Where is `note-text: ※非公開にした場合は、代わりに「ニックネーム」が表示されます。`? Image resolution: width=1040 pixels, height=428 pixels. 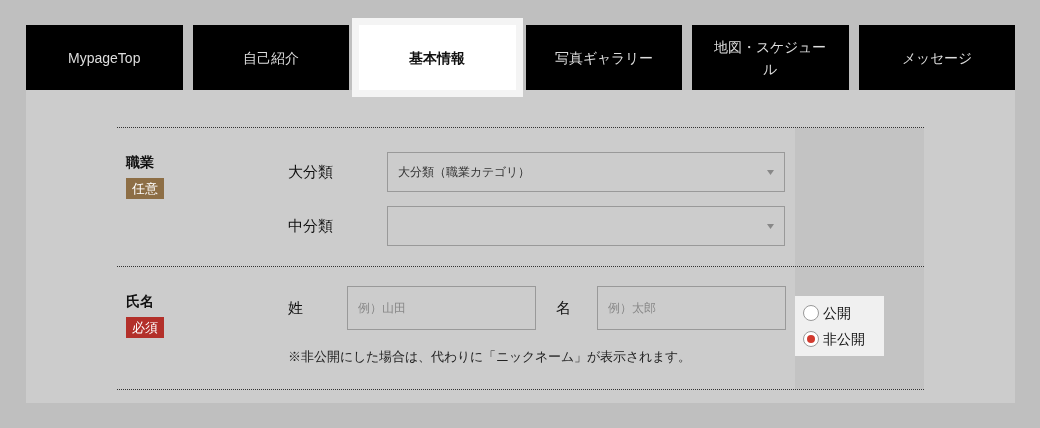 note-text: ※非公開にした場合は、代わりに「ニックネーム」が表示されます。 is located at coordinates (490, 357).